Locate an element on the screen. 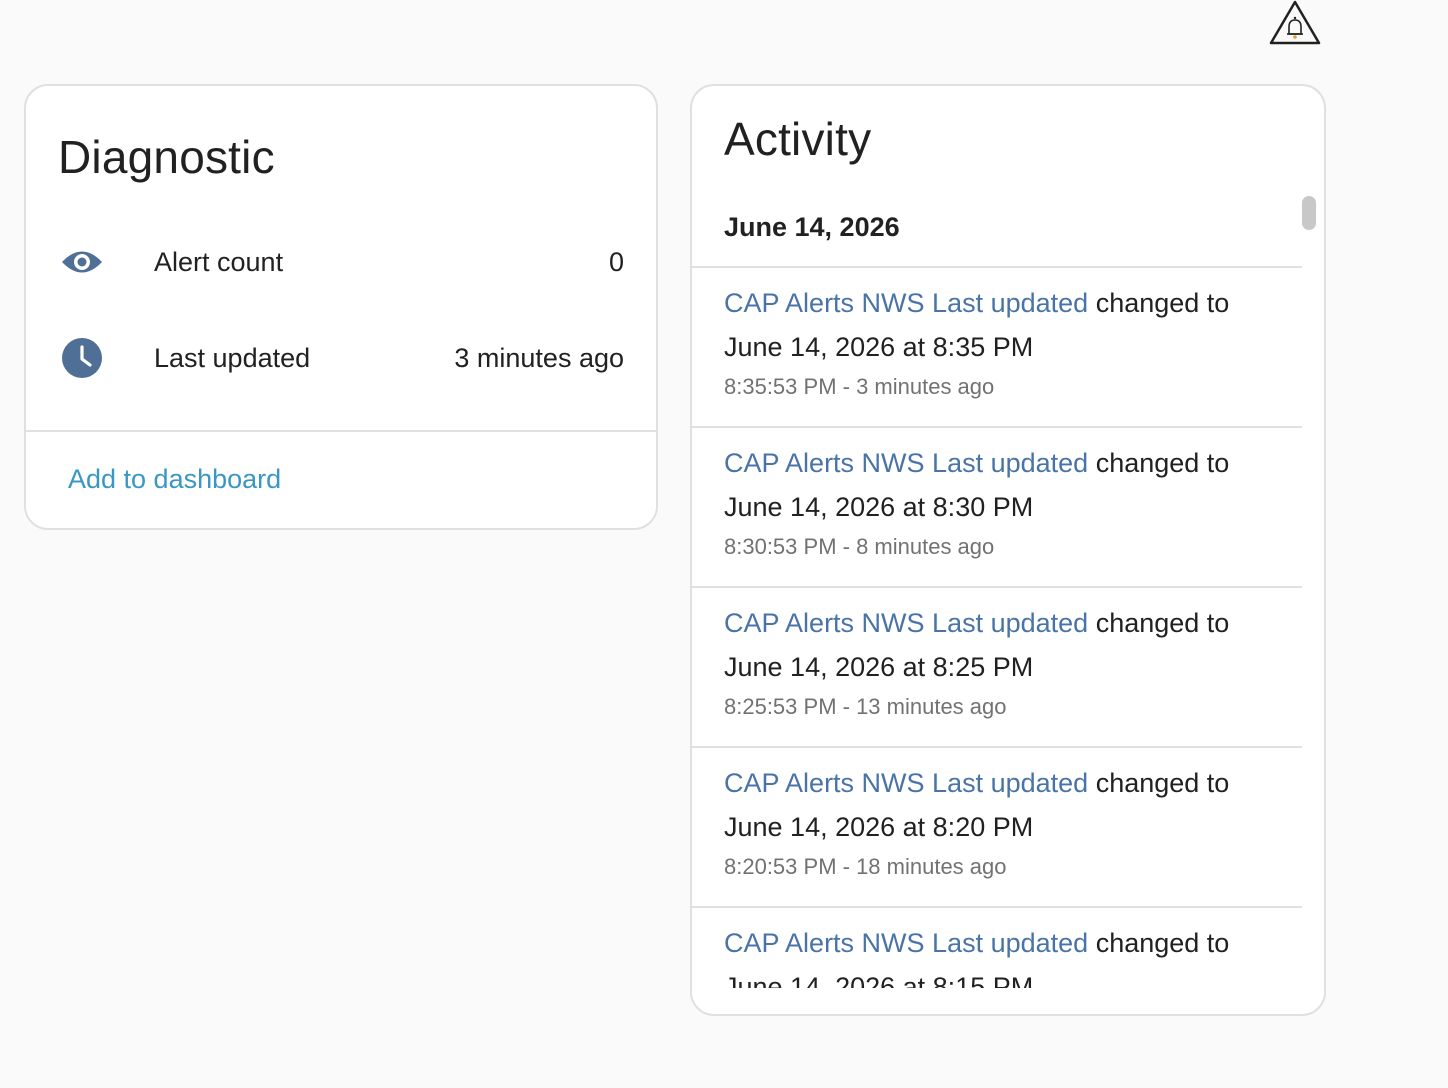  activity-scrollbar-thumb is located at coordinates (1309, 213).